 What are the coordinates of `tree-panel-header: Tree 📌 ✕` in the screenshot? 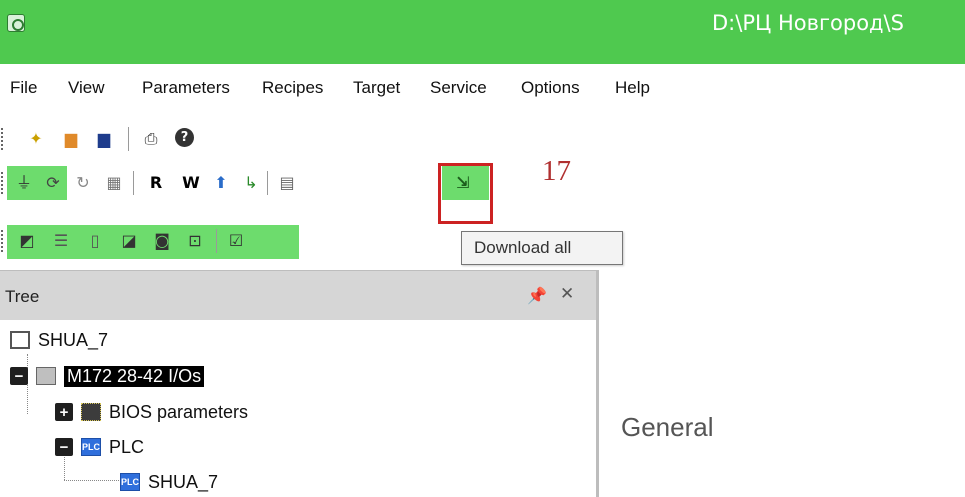 It's located at (298, 295).